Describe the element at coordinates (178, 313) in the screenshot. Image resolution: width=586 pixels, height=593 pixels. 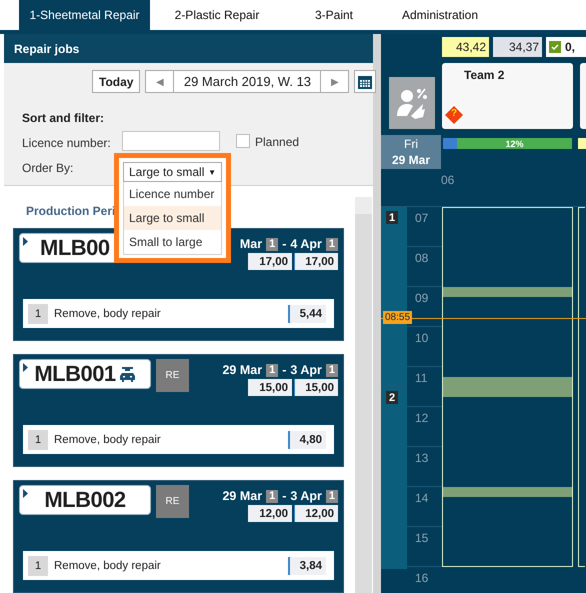
I see `task-row: 1 Remove, body repair 5,44` at that location.